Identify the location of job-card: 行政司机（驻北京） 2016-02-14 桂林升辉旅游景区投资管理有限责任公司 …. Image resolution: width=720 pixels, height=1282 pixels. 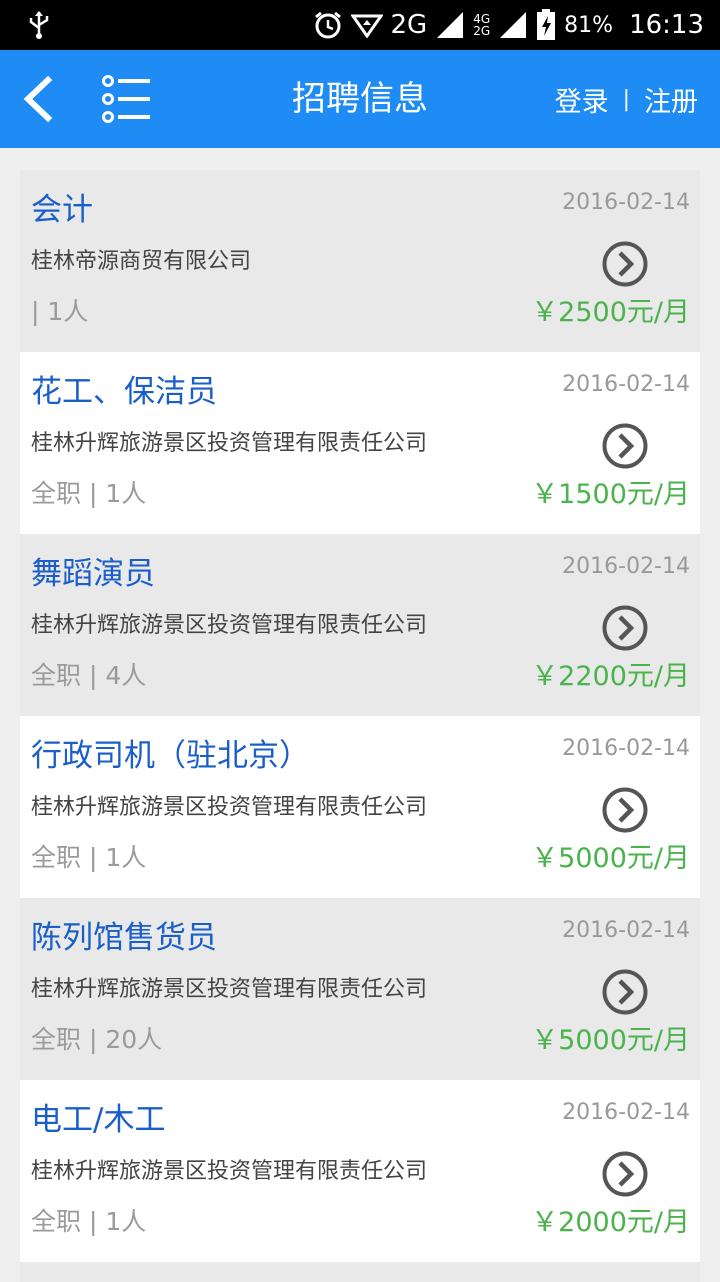
(360, 807).